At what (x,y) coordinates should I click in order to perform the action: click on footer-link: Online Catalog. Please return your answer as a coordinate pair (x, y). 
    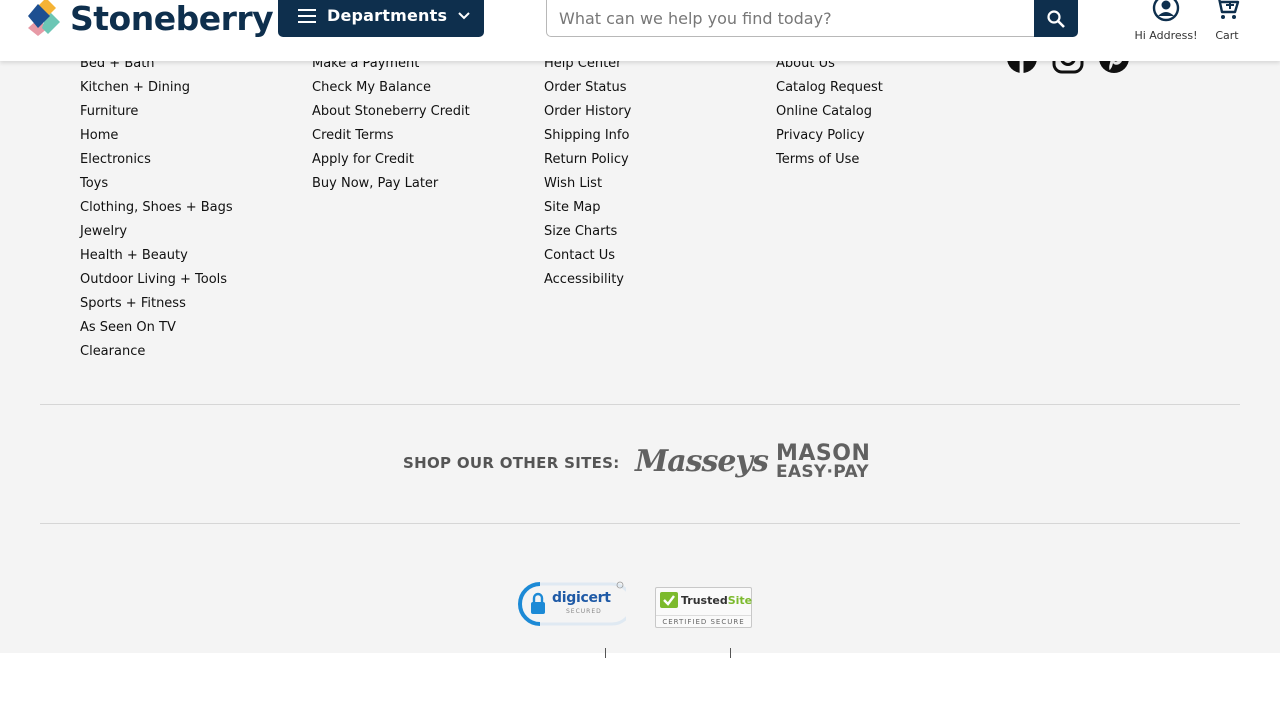
    Looking at the image, I should click on (829, 112).